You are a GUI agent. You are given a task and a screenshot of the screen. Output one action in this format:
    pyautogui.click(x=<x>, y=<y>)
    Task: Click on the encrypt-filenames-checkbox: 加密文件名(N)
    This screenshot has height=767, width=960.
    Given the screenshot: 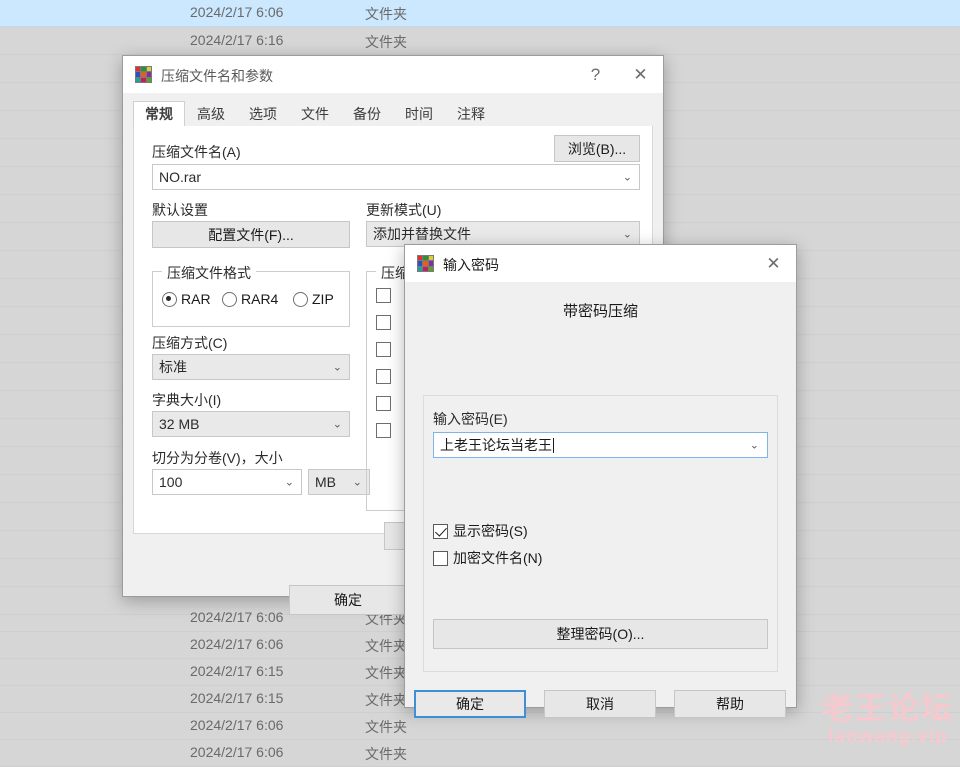 What is the action you would take?
    pyautogui.click(x=487, y=558)
    